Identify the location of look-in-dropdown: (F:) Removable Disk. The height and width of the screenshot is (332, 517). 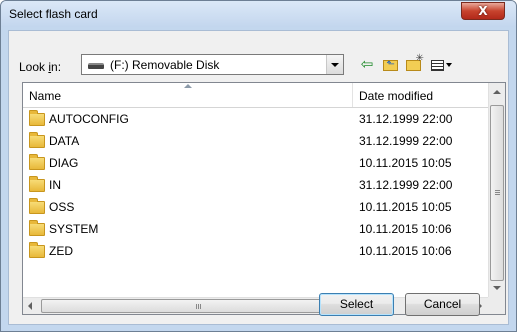
(212, 64).